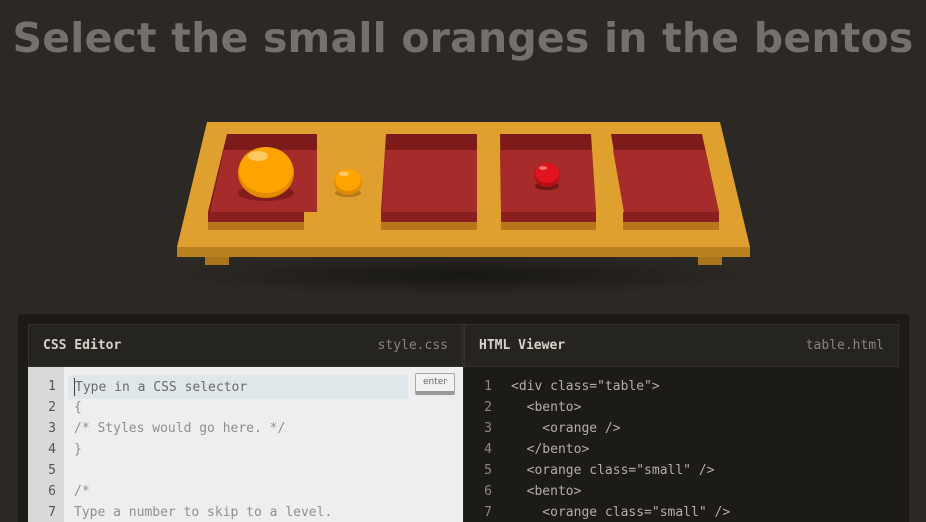 This screenshot has width=926, height=522. I want to click on css-editor-filename: style.css, so click(412, 345).